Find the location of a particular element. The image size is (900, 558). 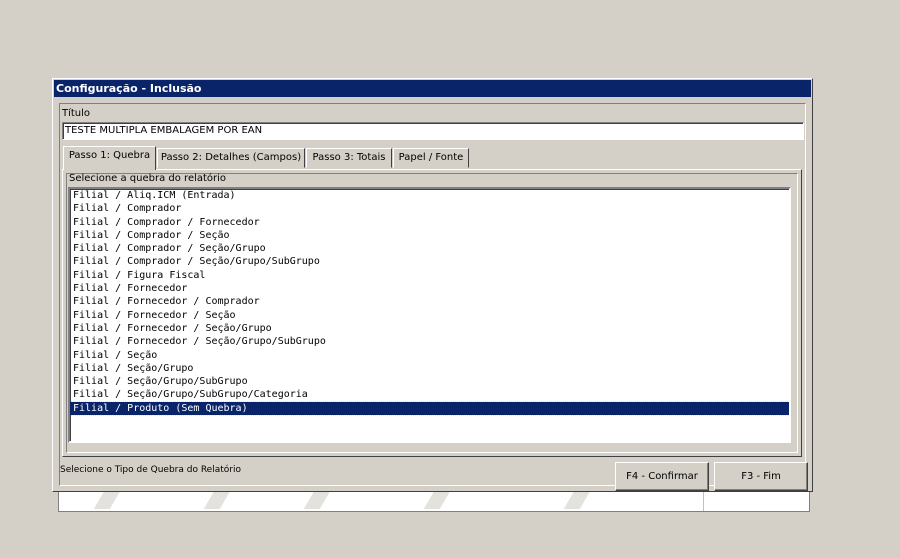

dialog-titlebar: Configuração - Inclusão is located at coordinates (432, 88).